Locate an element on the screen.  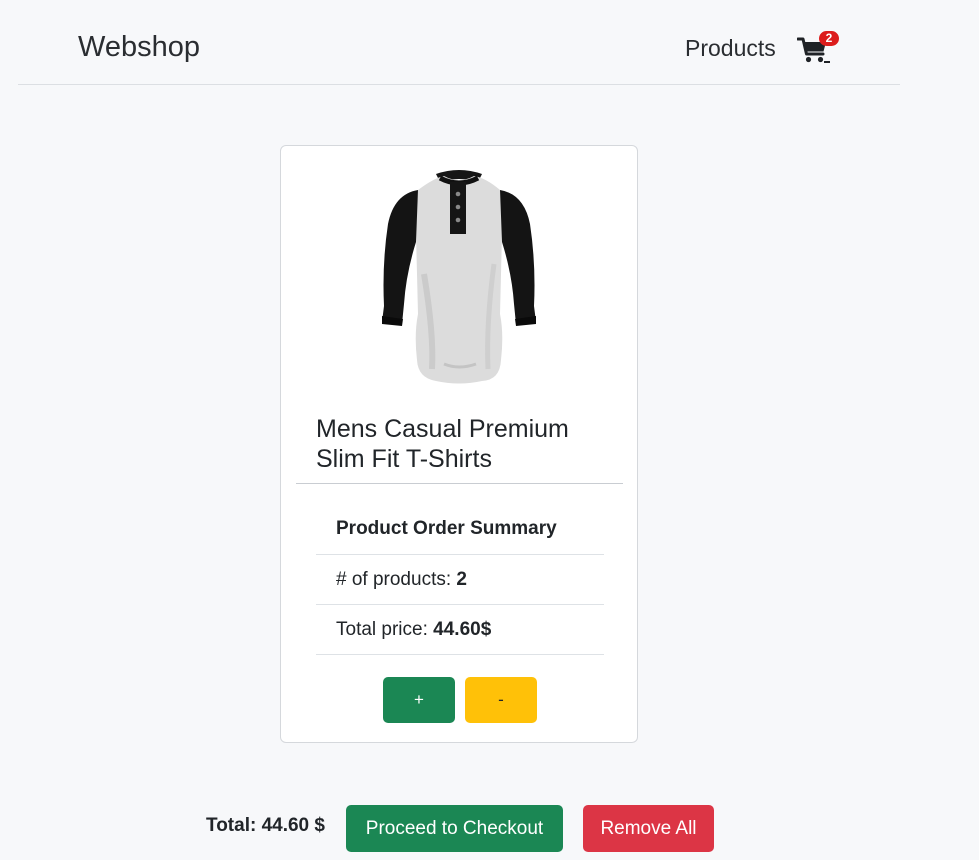
product-count-value: 2 is located at coordinates (461, 579).